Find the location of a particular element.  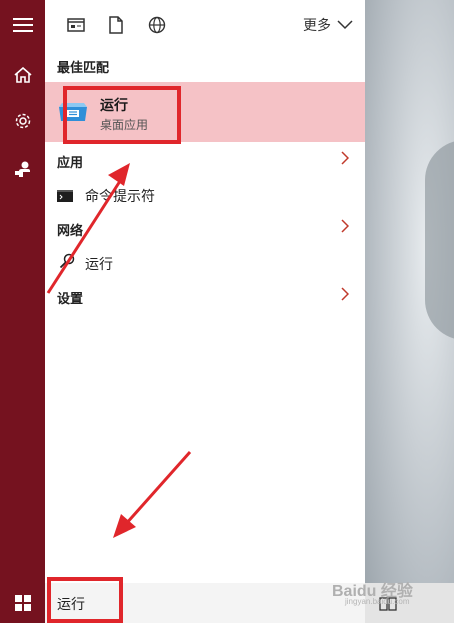

annotation-arrow-down is located at coordinates (157, 488).